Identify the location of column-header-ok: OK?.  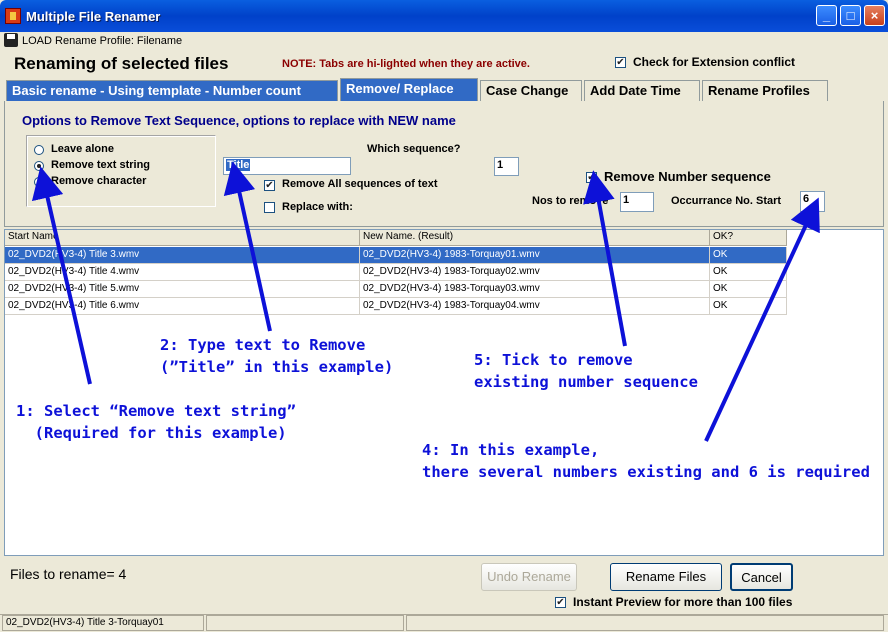
(748, 238).